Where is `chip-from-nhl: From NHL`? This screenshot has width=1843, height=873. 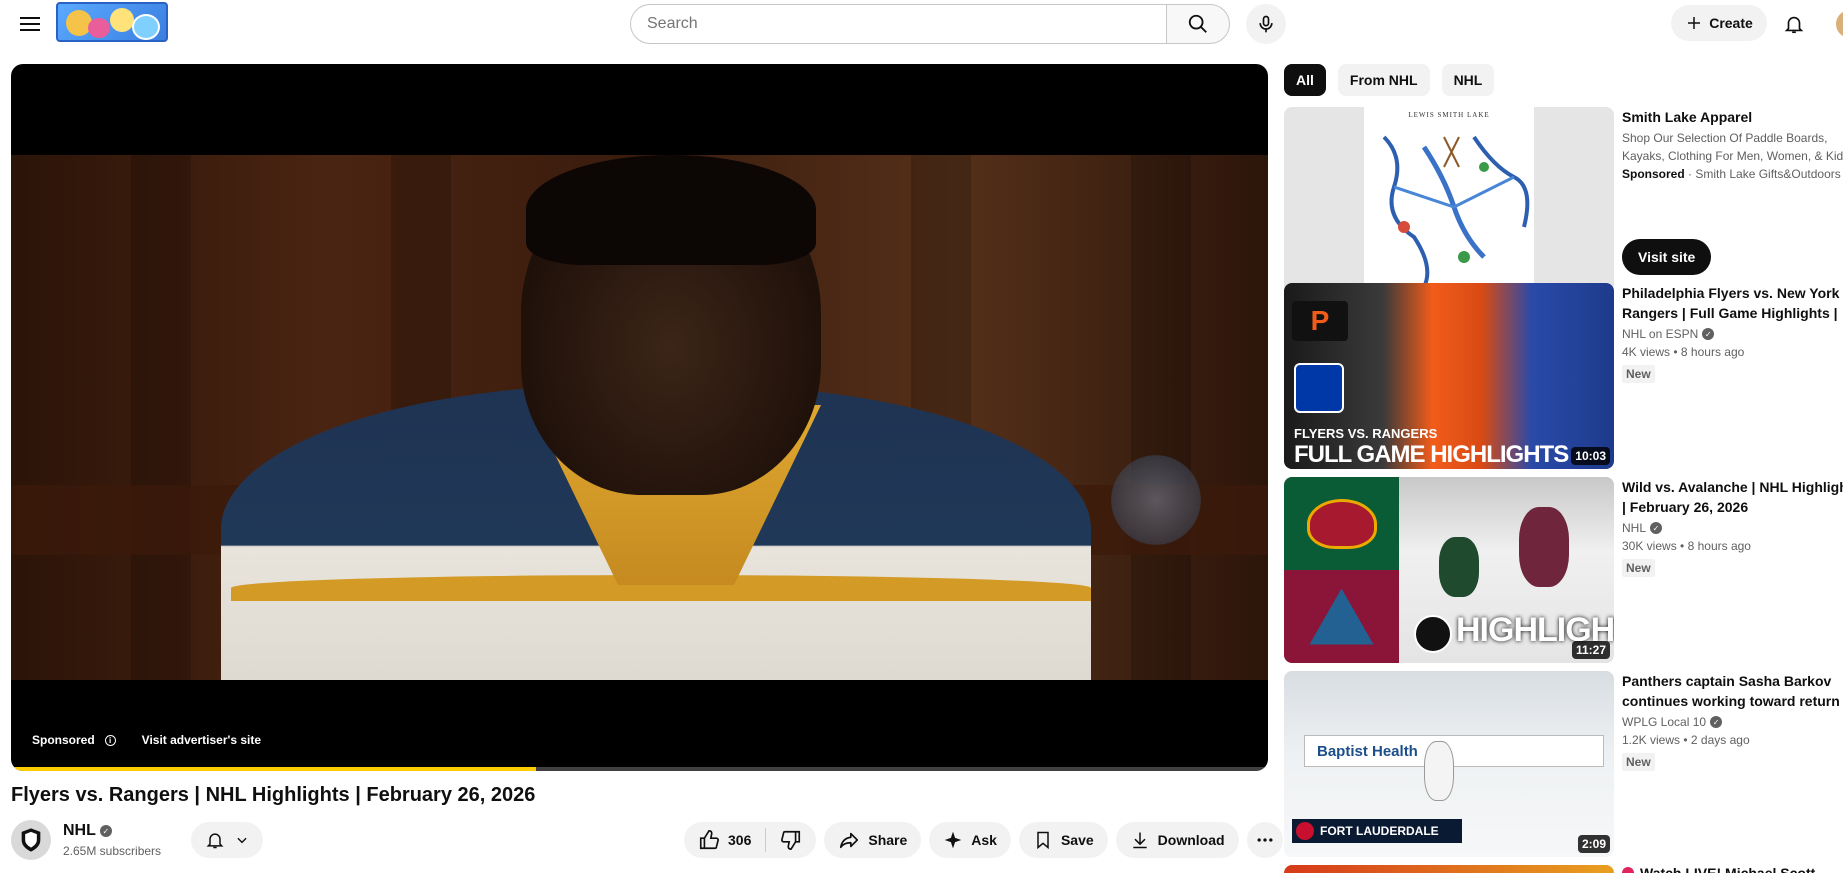
chip-from-nhl: From NHL is located at coordinates (1383, 80).